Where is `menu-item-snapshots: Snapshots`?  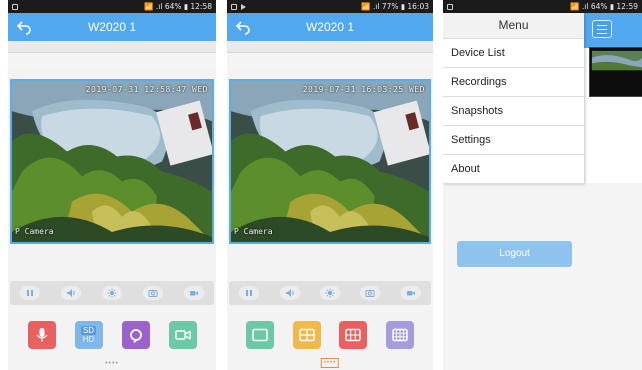 menu-item-snapshots: Snapshots is located at coordinates (513, 111).